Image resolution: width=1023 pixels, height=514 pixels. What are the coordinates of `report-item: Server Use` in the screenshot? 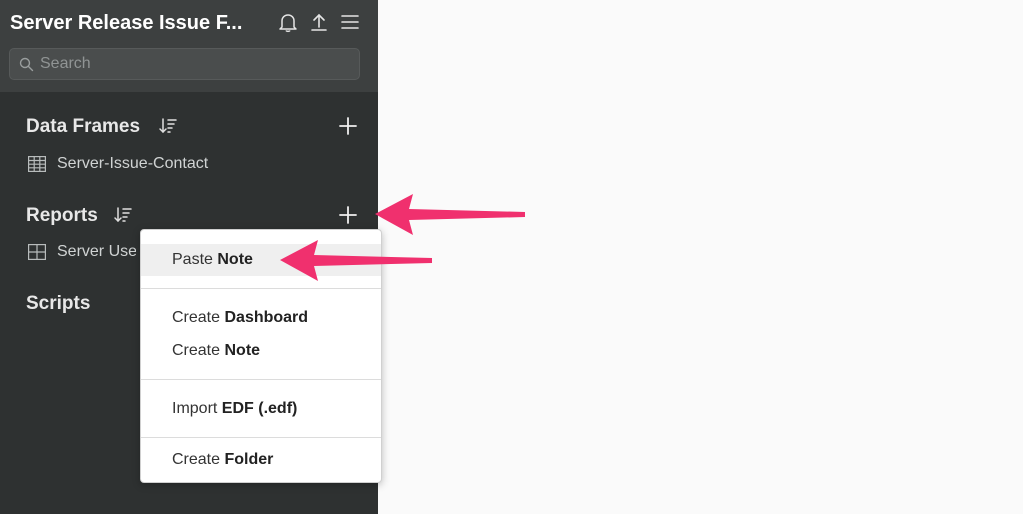 It's located at (81, 252).